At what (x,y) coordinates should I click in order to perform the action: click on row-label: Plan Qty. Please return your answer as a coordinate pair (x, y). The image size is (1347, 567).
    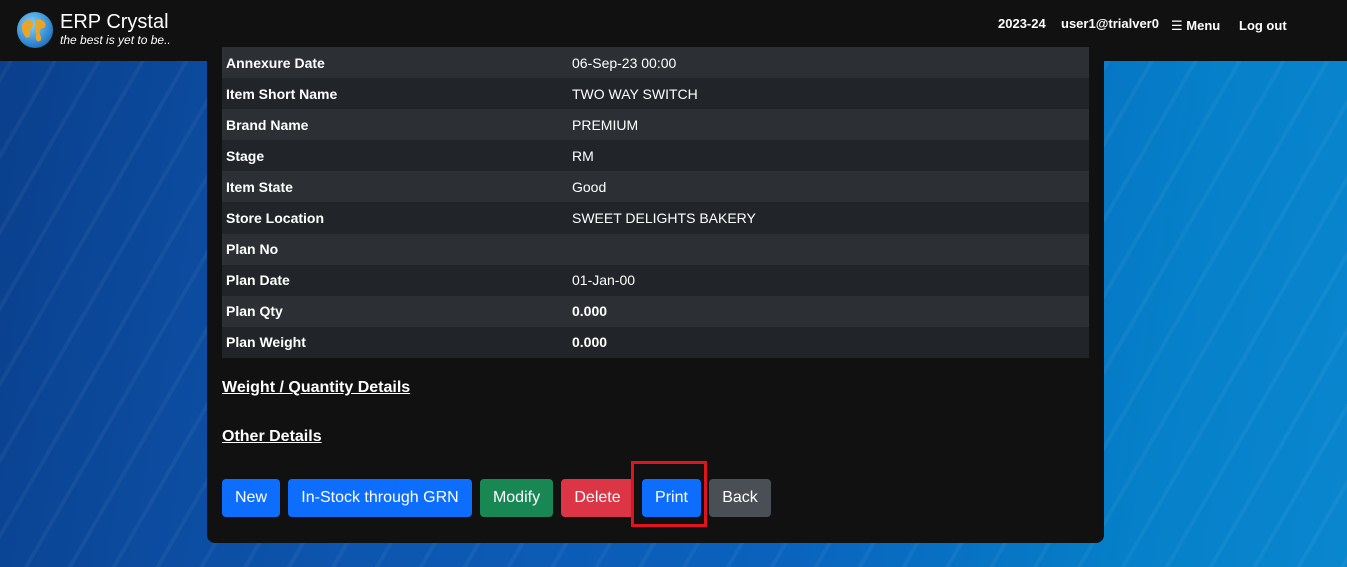
    Looking at the image, I should click on (395, 311).